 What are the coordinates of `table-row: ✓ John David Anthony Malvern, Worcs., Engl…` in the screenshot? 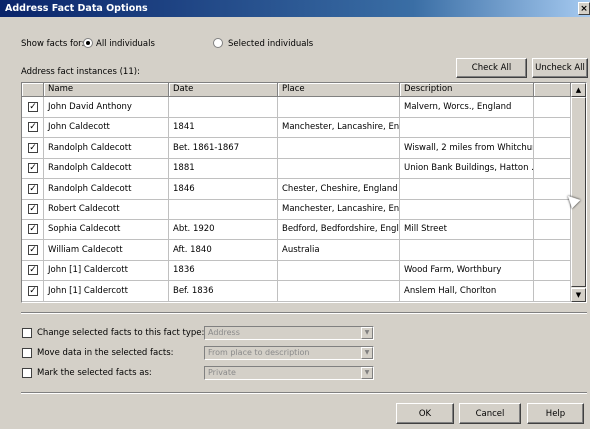 It's located at (296, 107).